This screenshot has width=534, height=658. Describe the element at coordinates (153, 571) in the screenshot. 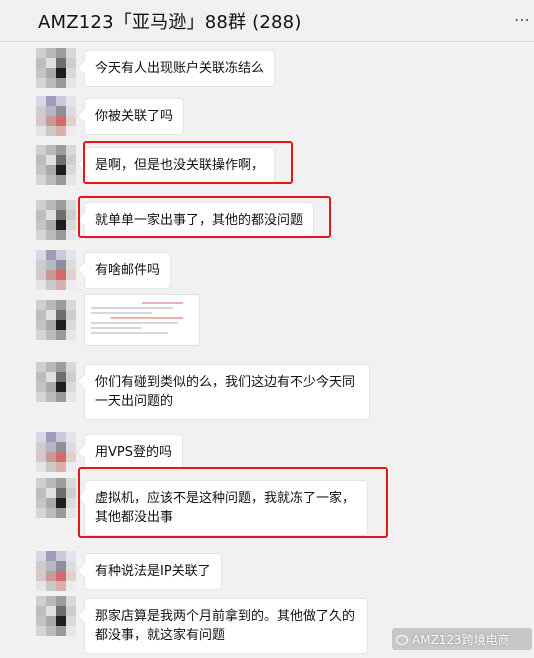

I see `message-bubble: 有种说法是IP关联了` at that location.